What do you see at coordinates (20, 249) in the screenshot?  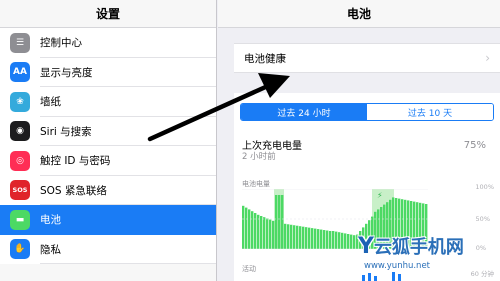 I see `privacy-hand-icon: ✋` at bounding box center [20, 249].